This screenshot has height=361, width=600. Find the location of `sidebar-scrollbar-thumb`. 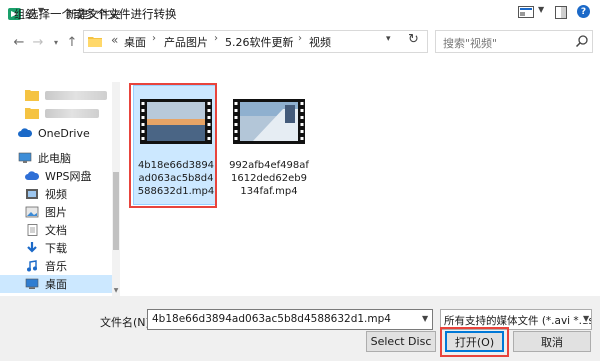

sidebar-scrollbar-thumb is located at coordinates (116, 211).